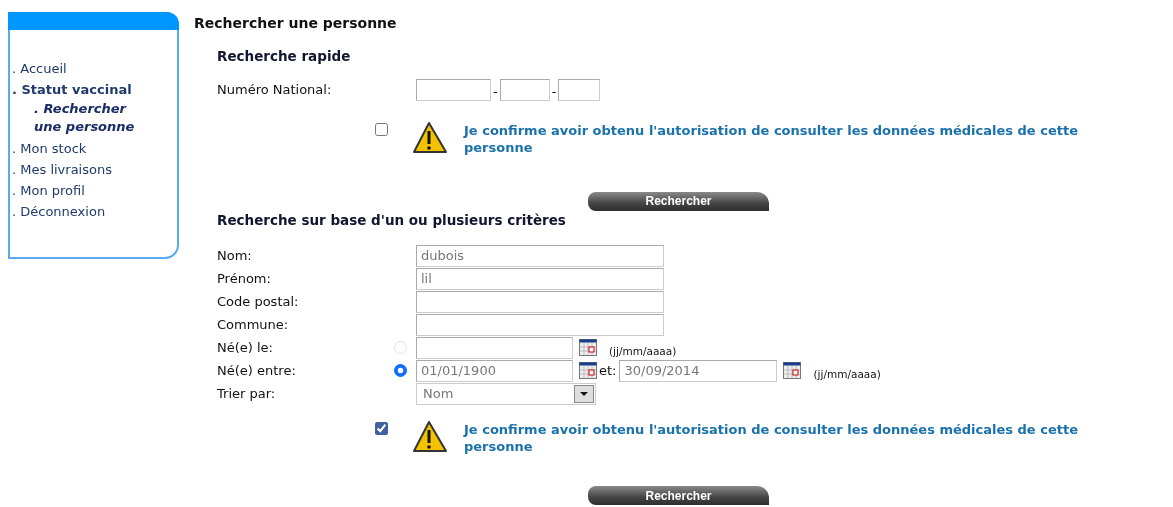 This screenshot has height=507, width=1173. What do you see at coordinates (94, 211) in the screenshot?
I see `nav-link: . Déconnexion` at bounding box center [94, 211].